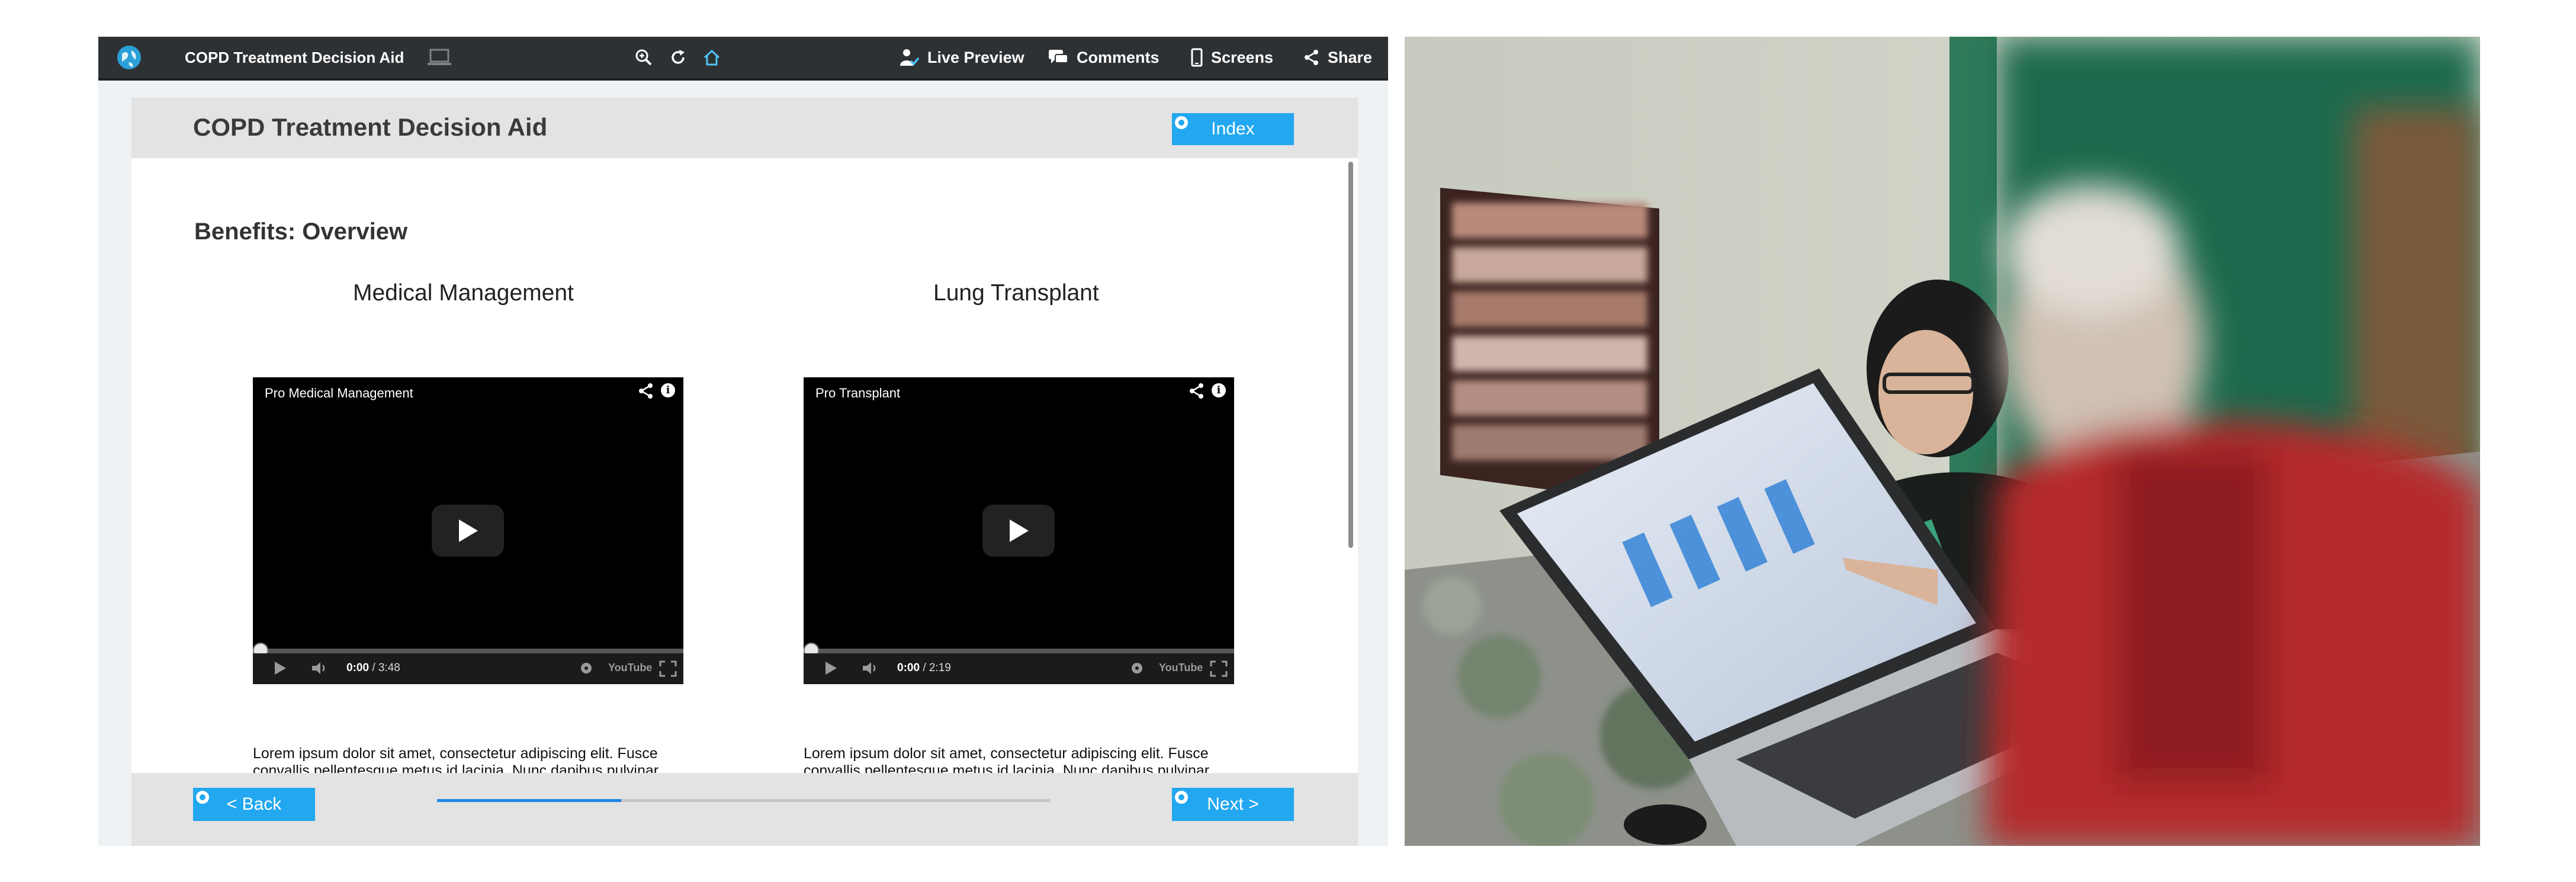 This screenshot has height=882, width=2576. I want to click on globe-logo-icon, so click(129, 57).